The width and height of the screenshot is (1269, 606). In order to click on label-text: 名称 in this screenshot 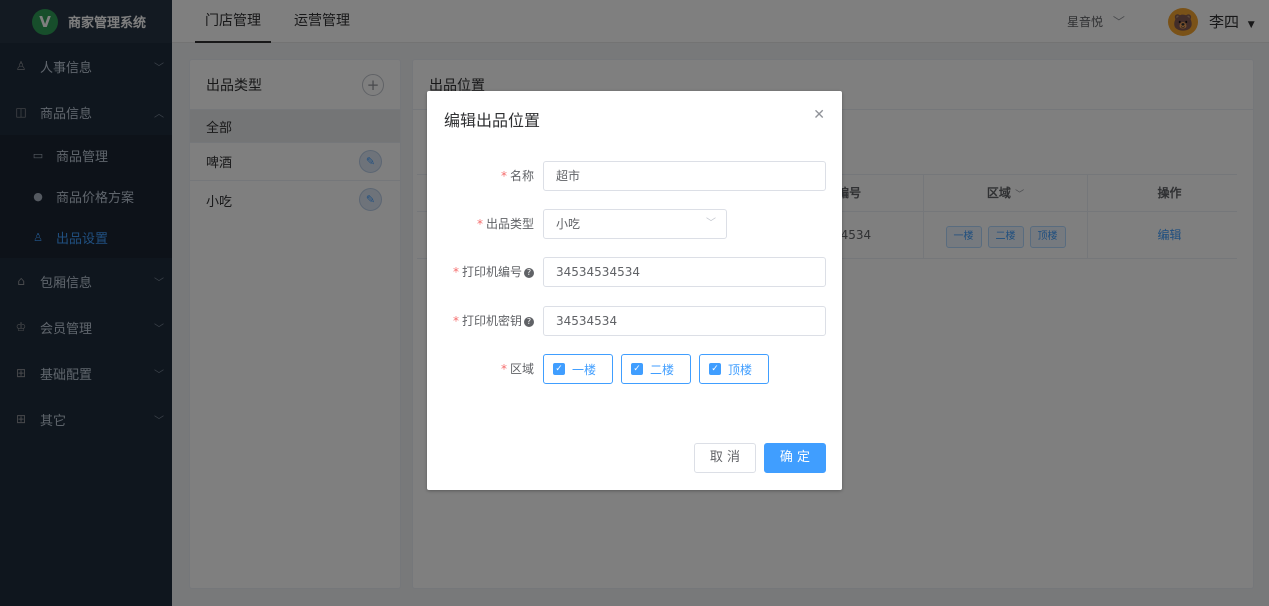, I will do `click(521, 176)`.